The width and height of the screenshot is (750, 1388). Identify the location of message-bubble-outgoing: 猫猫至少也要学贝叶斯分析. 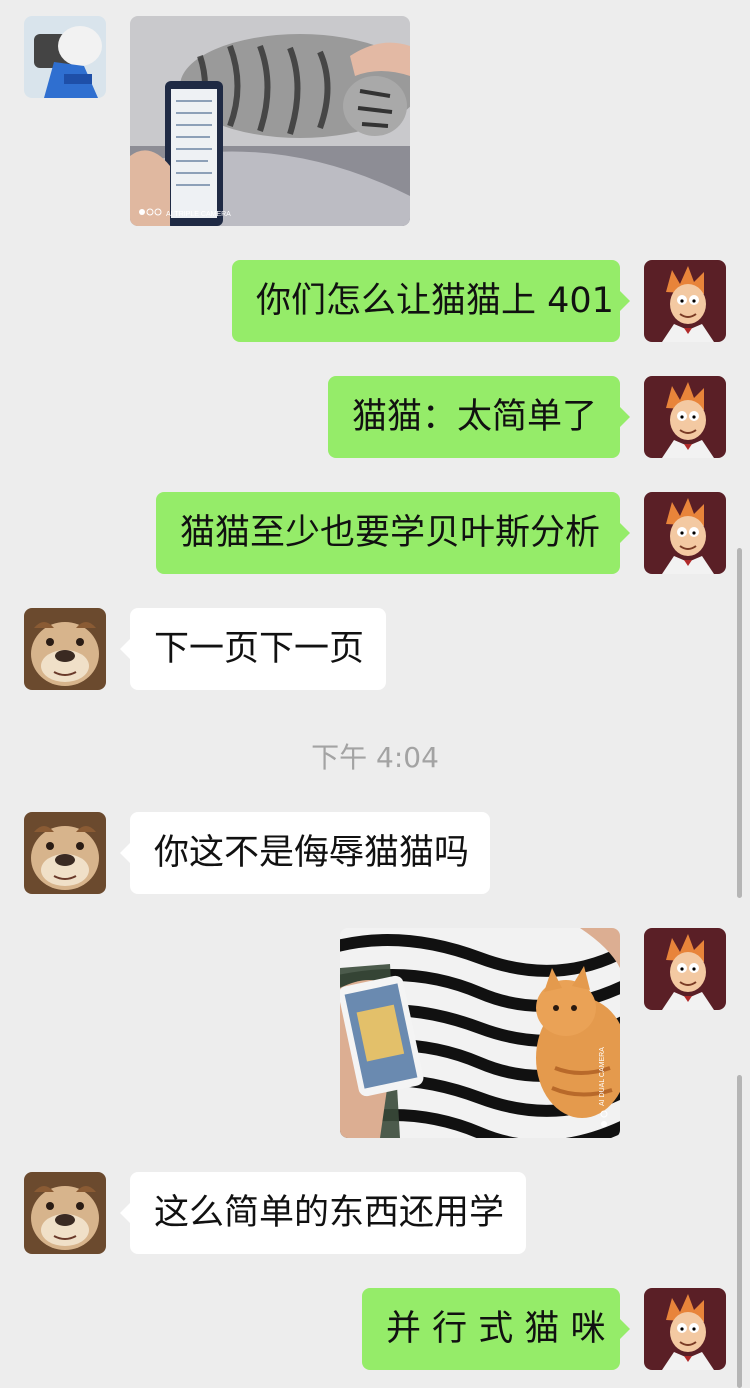
(393, 533).